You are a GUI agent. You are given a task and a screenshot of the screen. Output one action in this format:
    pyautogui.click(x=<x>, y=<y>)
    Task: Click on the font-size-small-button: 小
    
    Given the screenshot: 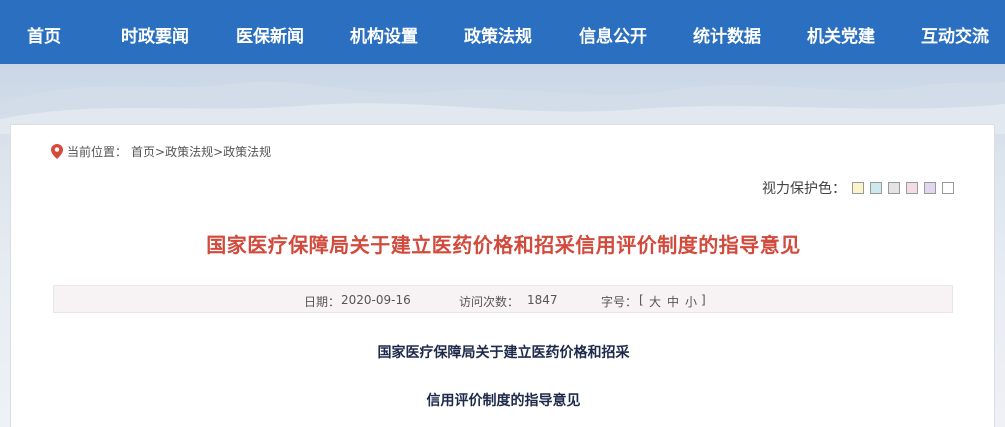 What is the action you would take?
    pyautogui.click(x=691, y=301)
    